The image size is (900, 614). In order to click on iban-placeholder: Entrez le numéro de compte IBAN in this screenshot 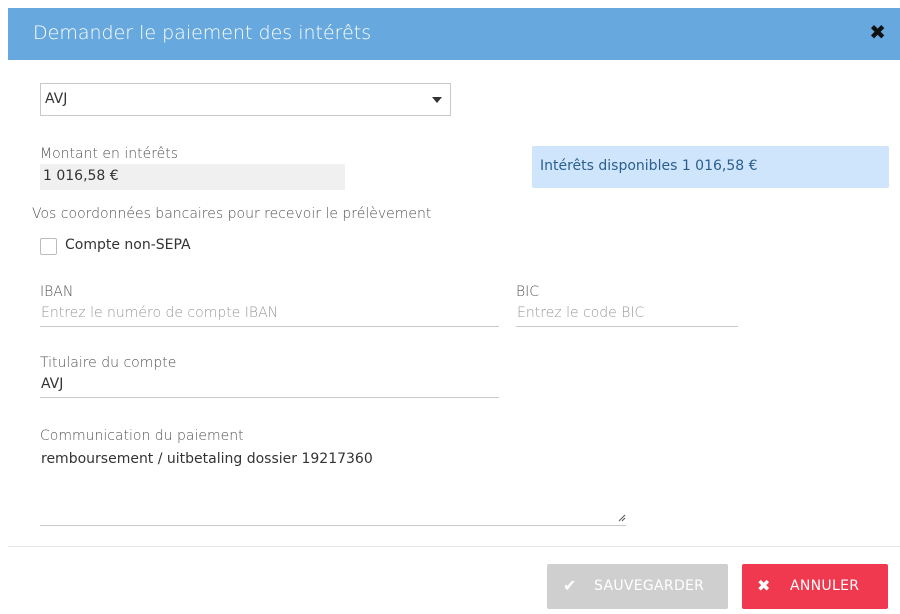, I will do `click(160, 313)`.